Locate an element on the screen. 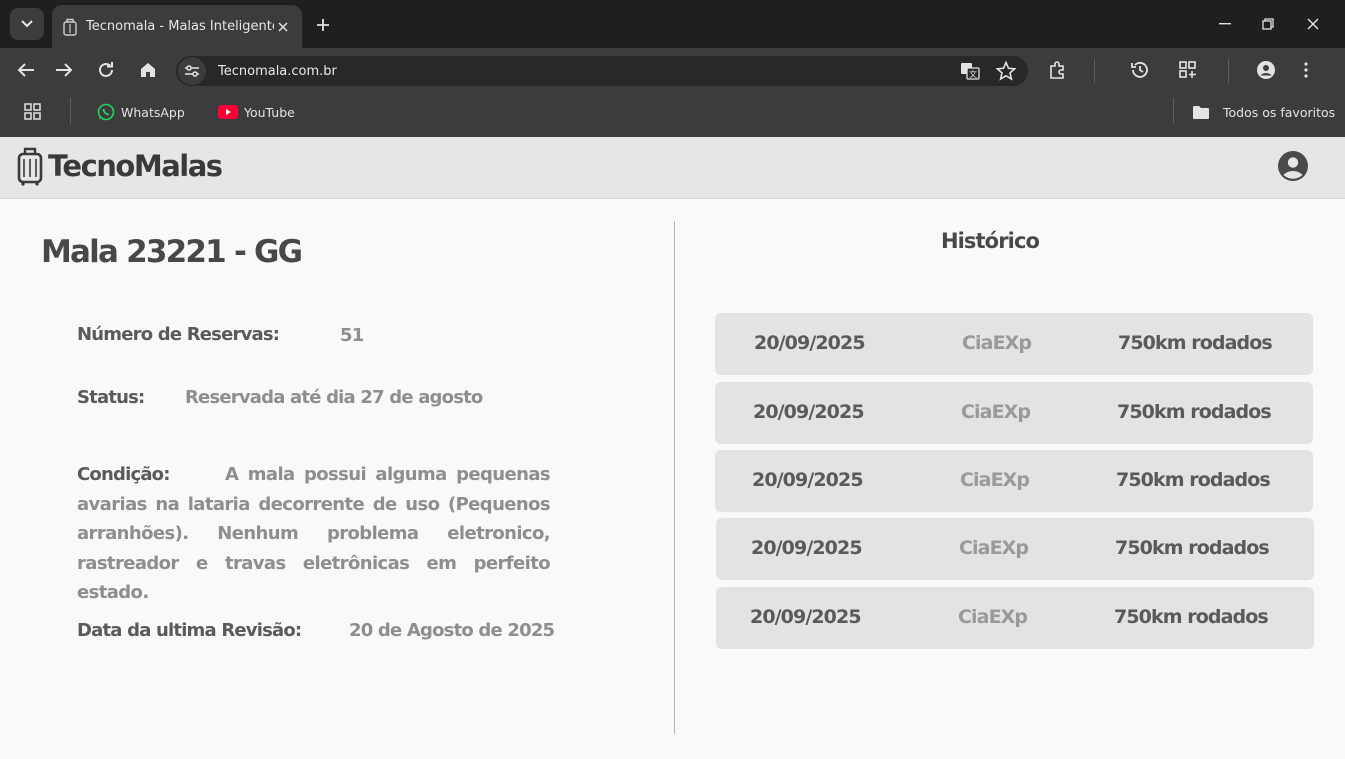 Image resolution: width=1345 pixels, height=759 pixels. address-bar: Tecnomala.com.br 文 is located at coordinates (602, 71).